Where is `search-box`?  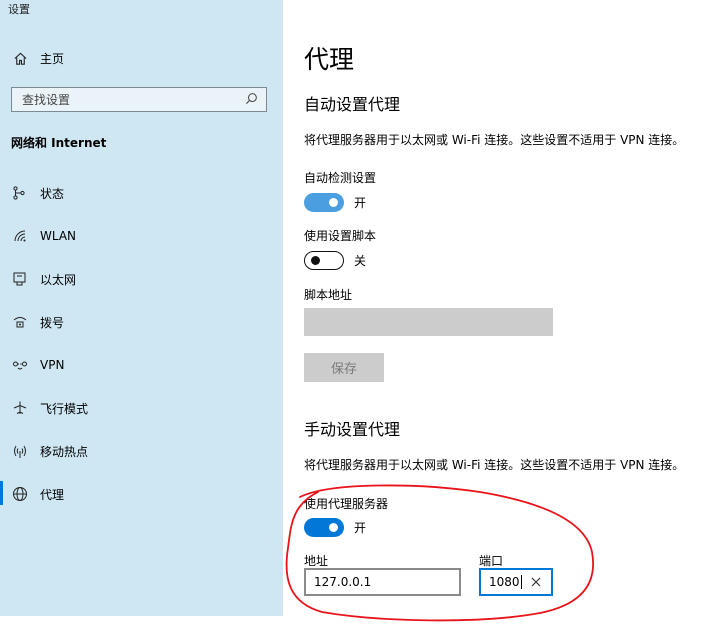 search-box is located at coordinates (139, 99).